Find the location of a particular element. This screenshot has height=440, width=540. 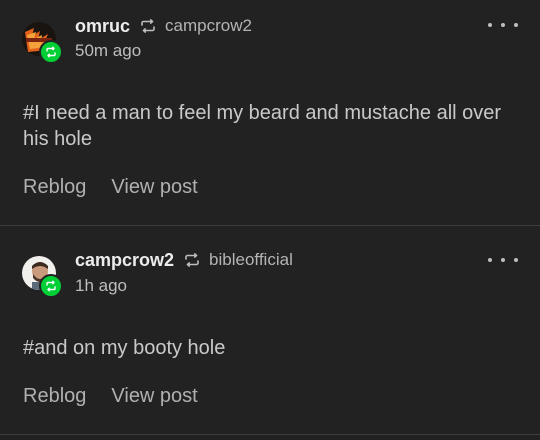

post-username: campcrow2 is located at coordinates (124, 260).